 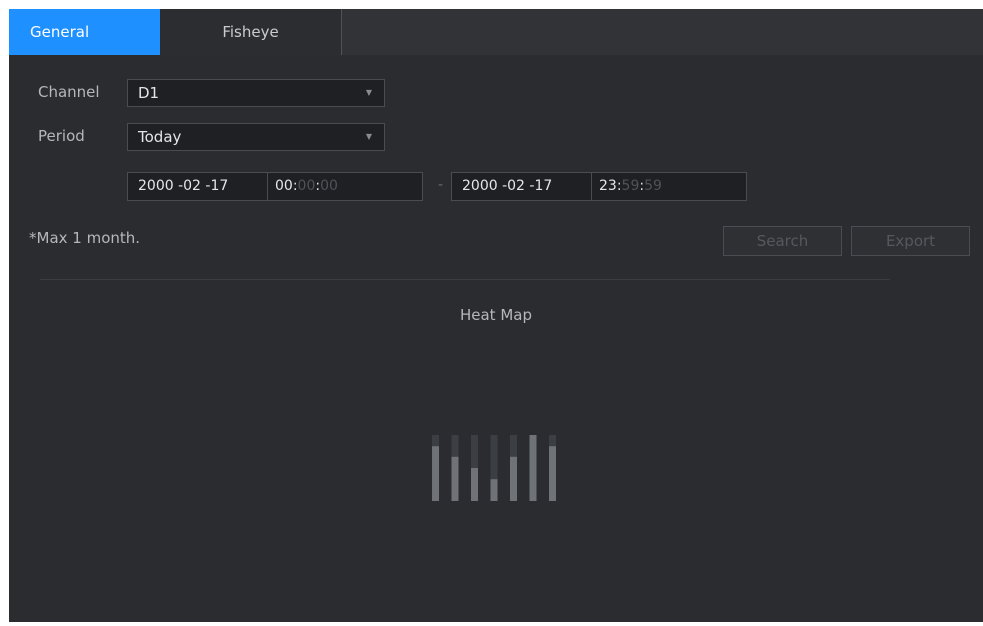 I want to click on search-button: Search, so click(x=782, y=241).